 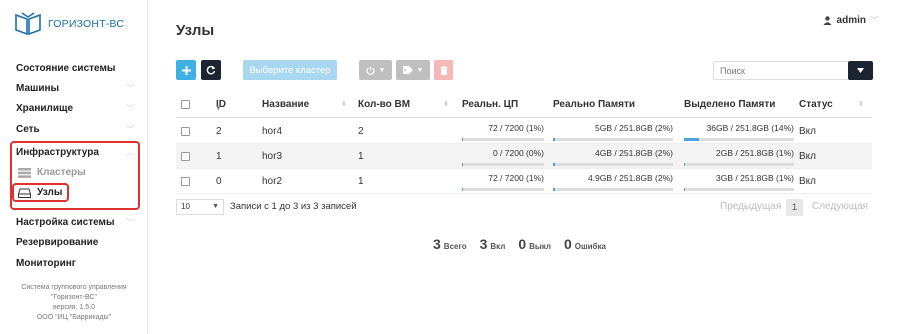 What do you see at coordinates (384, 105) in the screenshot?
I see `column-header-vm-count: Кол-во ВМ` at bounding box center [384, 105].